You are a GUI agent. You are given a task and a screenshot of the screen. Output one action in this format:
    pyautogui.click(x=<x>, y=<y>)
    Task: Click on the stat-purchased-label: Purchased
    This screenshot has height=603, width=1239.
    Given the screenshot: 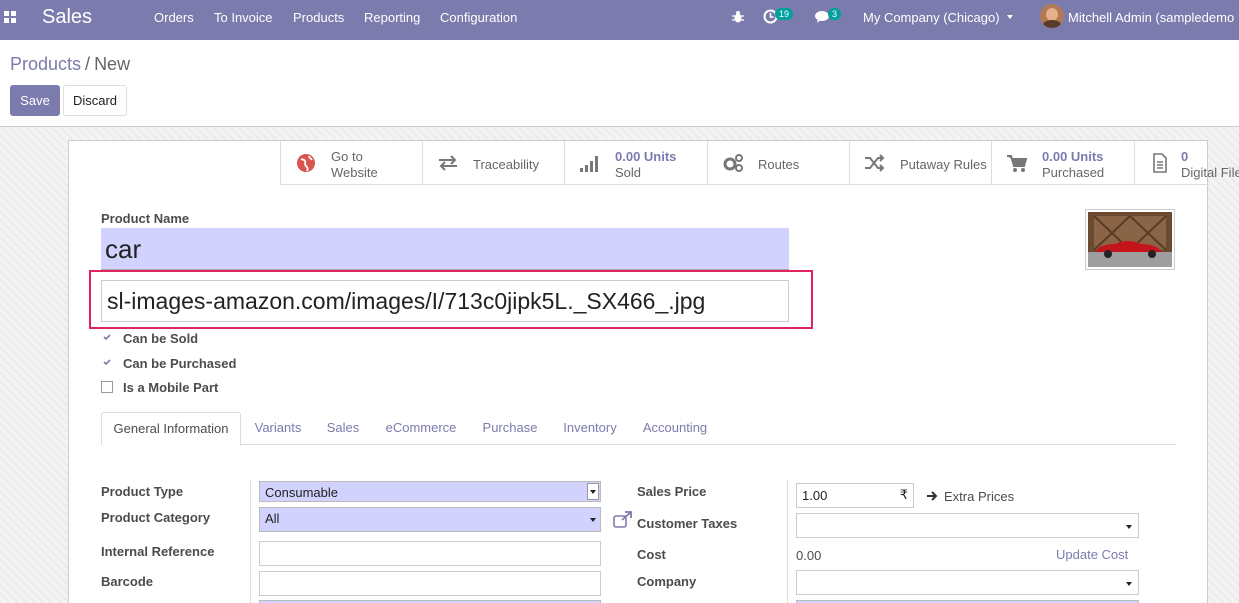 What is the action you would take?
    pyautogui.click(x=1073, y=172)
    